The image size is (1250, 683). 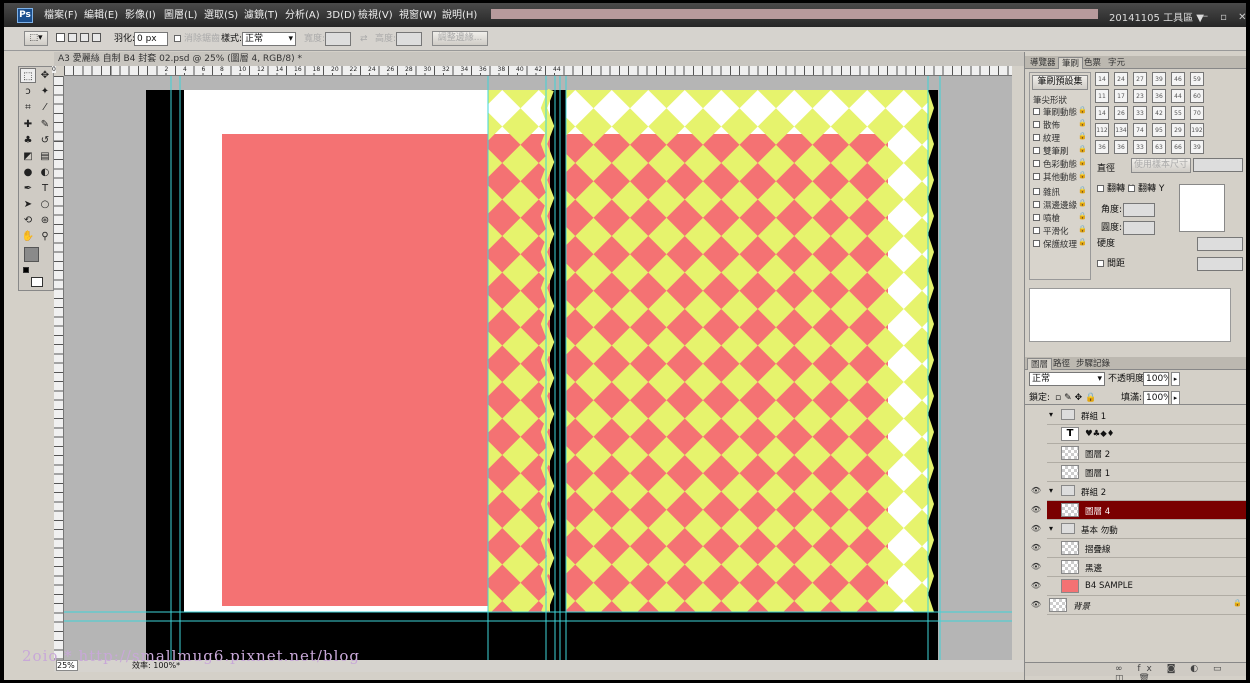 What do you see at coordinates (1121, 96) in the screenshot?
I see `brush-tip-swatch: 17` at bounding box center [1121, 96].